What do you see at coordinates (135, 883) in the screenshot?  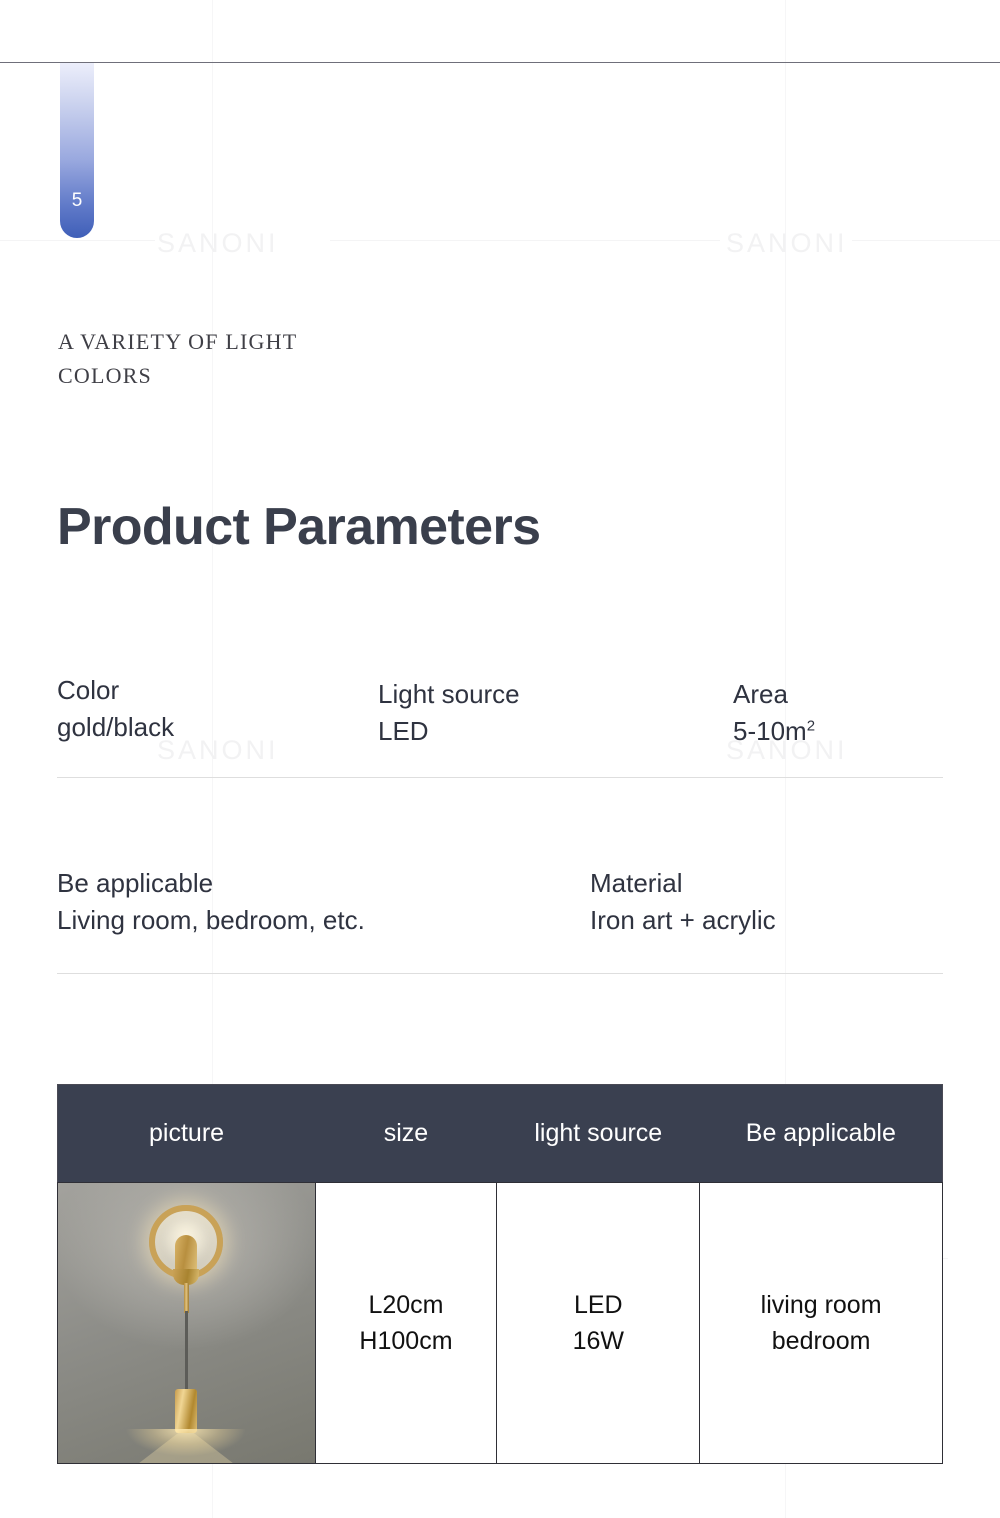 I see `spec-label: Be applicable` at bounding box center [135, 883].